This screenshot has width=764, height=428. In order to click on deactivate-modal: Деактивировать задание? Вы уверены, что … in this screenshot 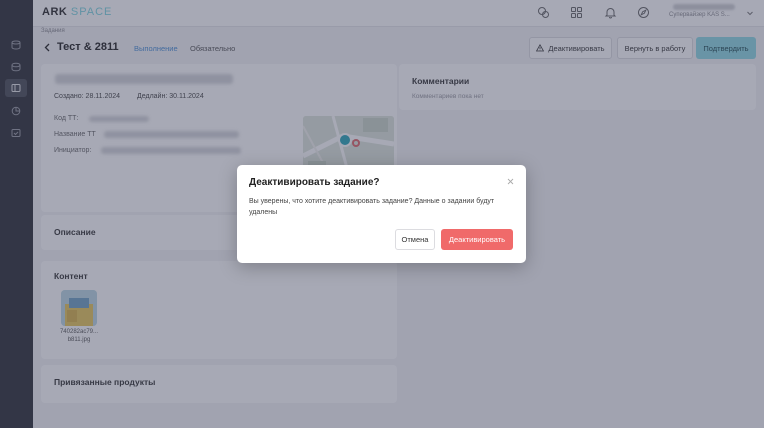, I will do `click(381, 214)`.